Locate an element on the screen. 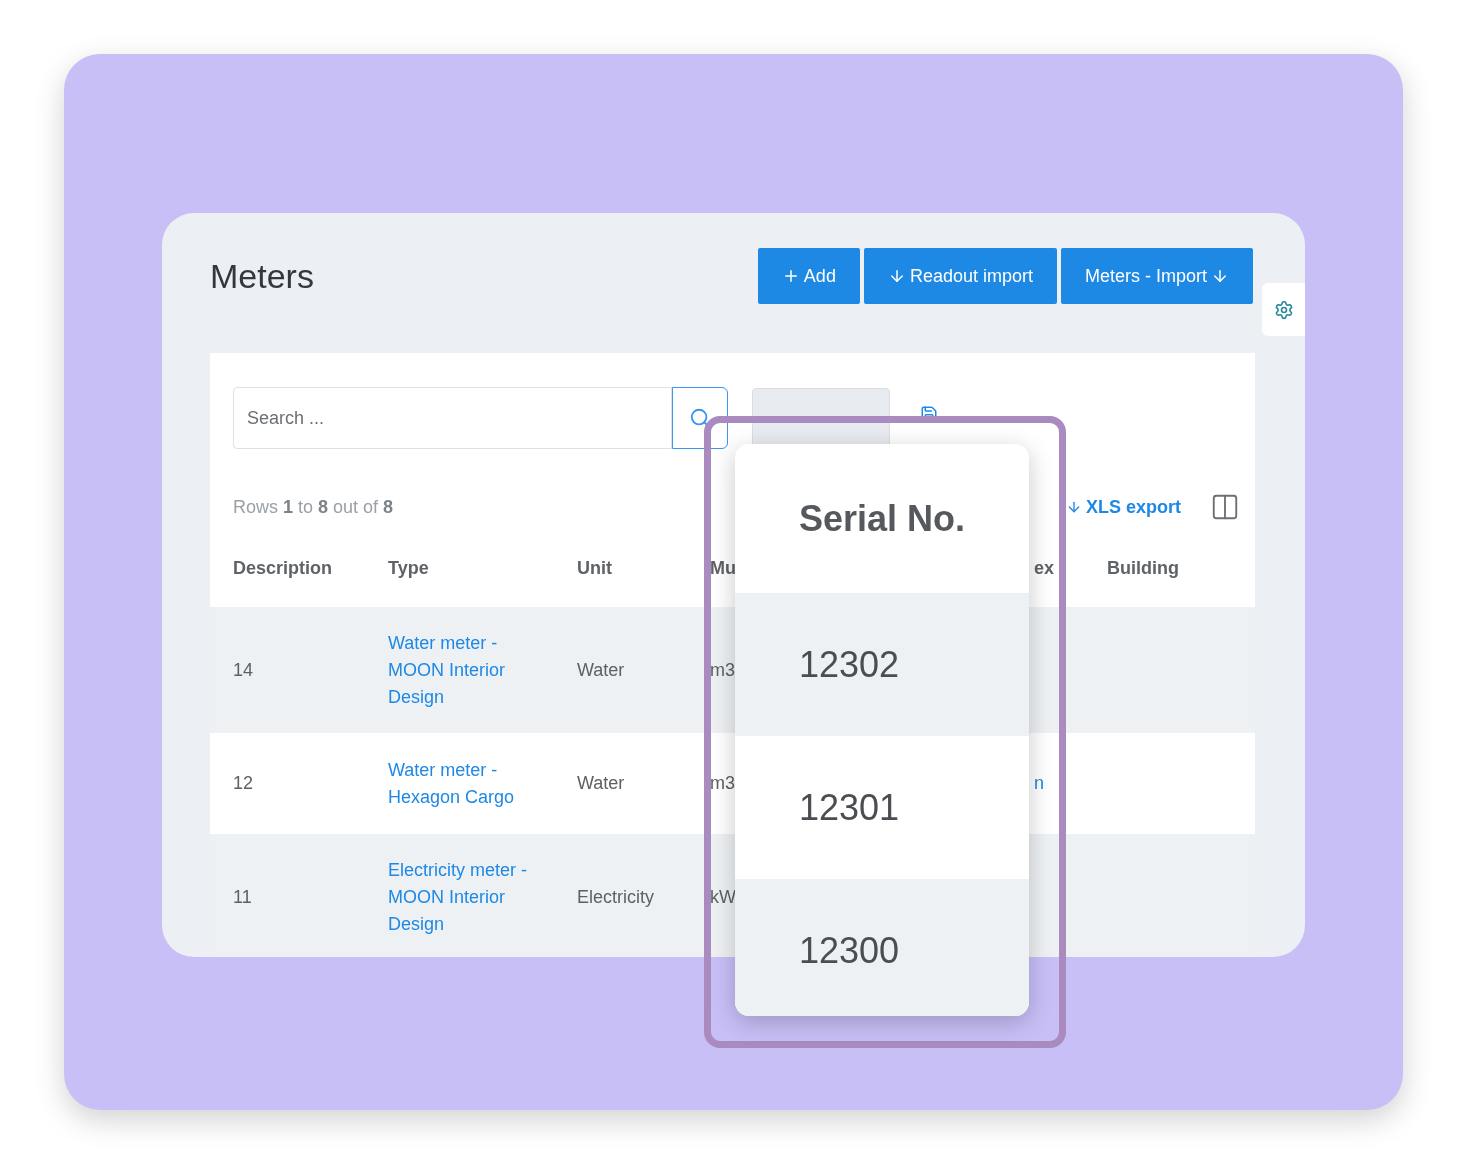  action-button: Readout import is located at coordinates (960, 276).